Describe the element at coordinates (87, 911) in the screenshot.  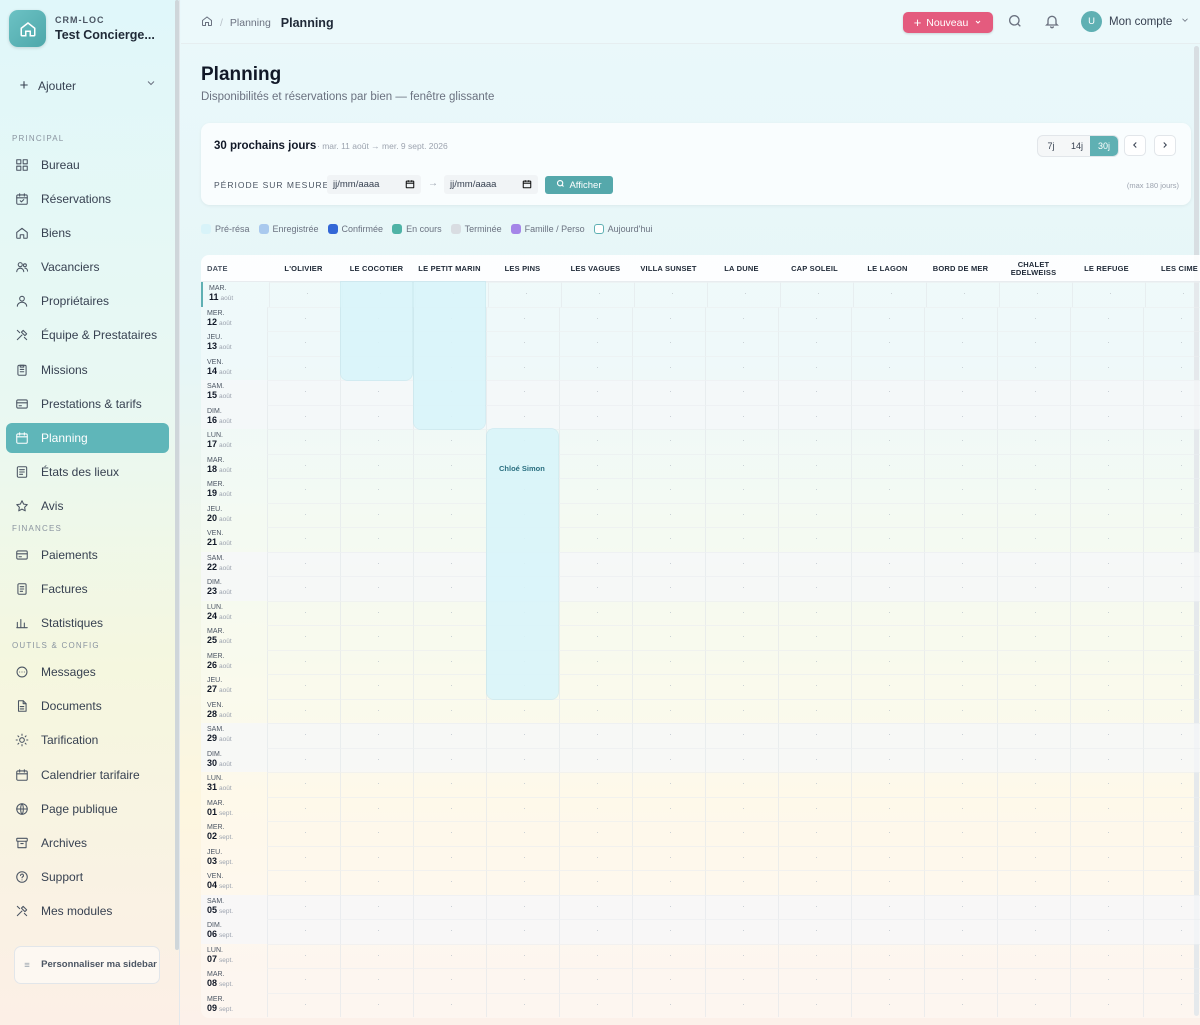
I see `sidebar-item-mes-modules: Mes modules` at that location.